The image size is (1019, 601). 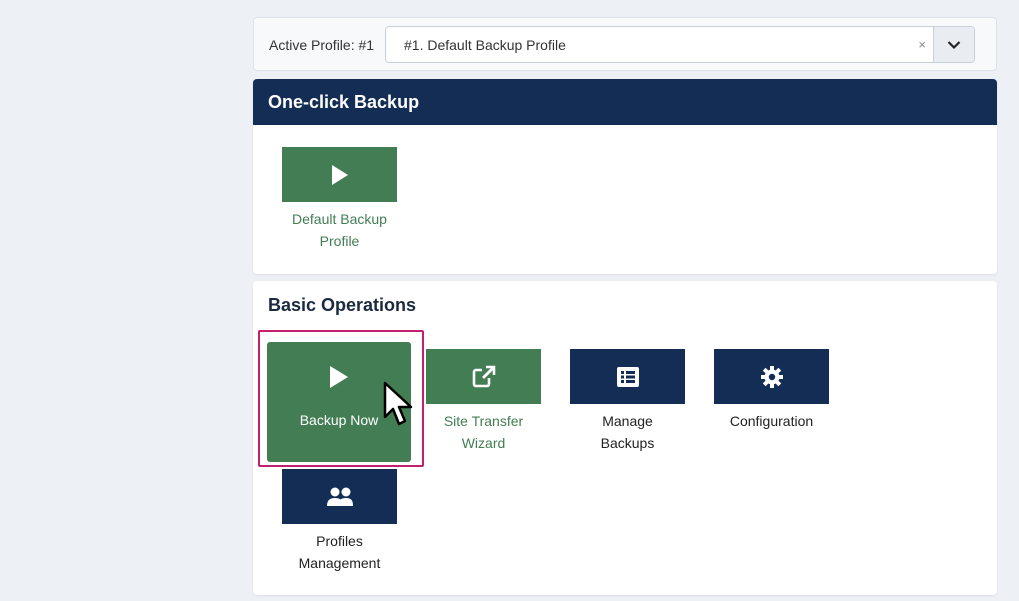 I want to click on tile-label: Site Transfer Wizard, so click(x=483, y=432).